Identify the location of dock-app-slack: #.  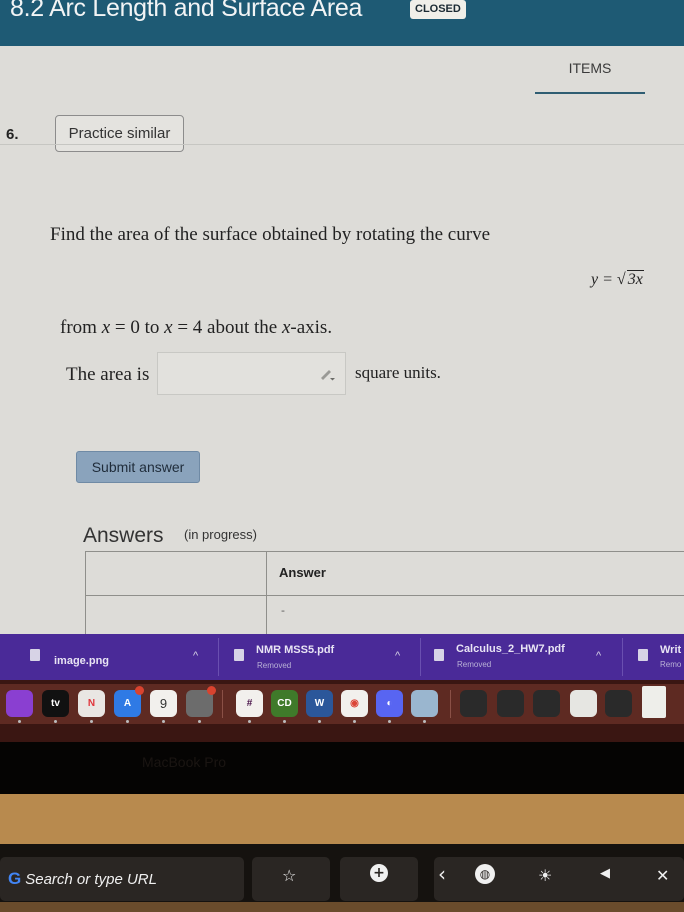
(249, 703).